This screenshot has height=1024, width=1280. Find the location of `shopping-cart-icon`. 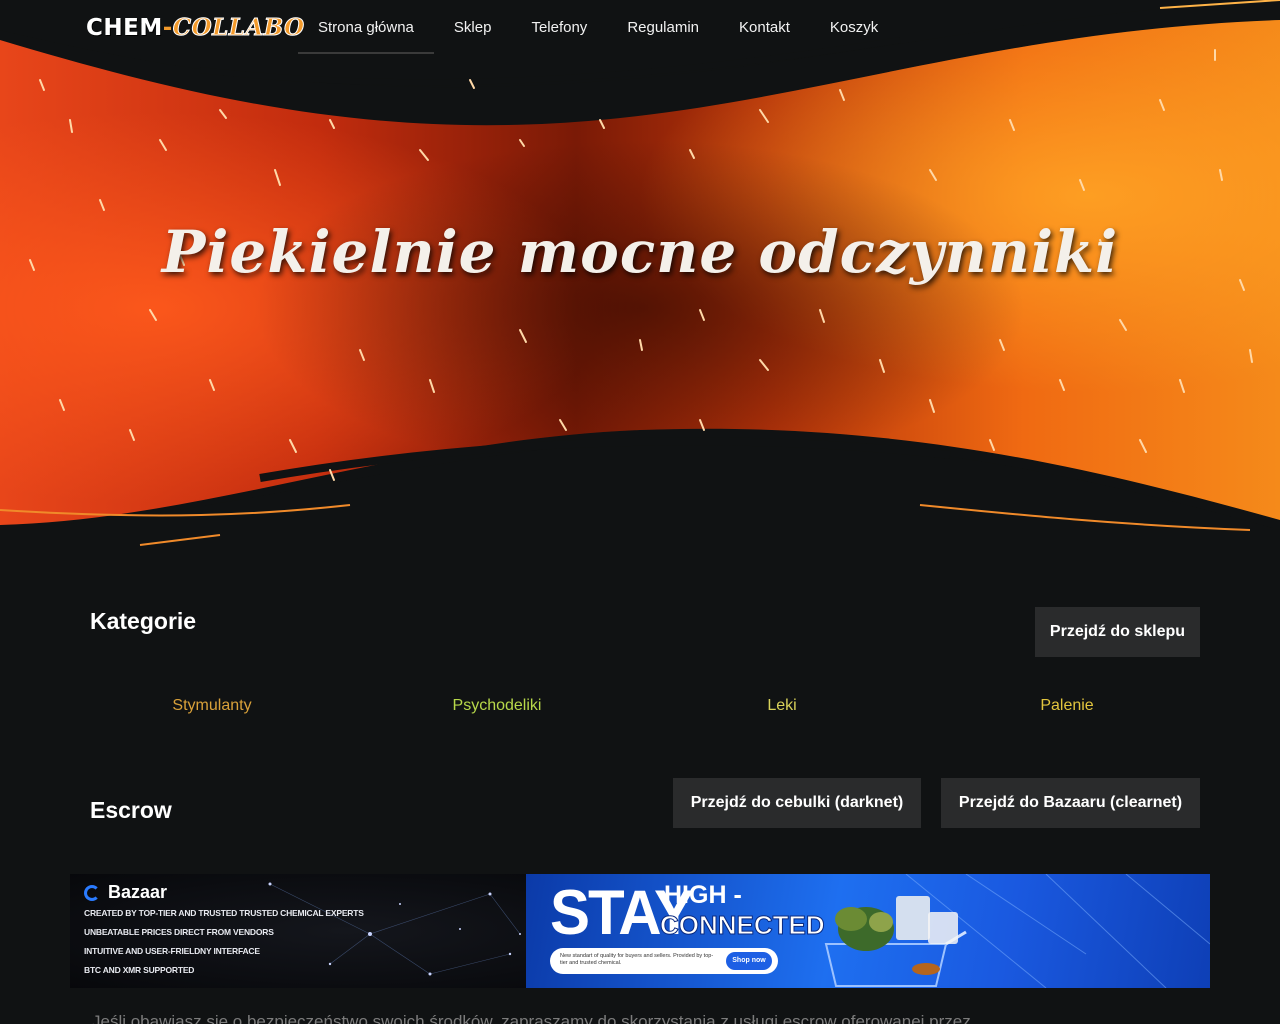

shopping-cart-icon is located at coordinates (895, 941).